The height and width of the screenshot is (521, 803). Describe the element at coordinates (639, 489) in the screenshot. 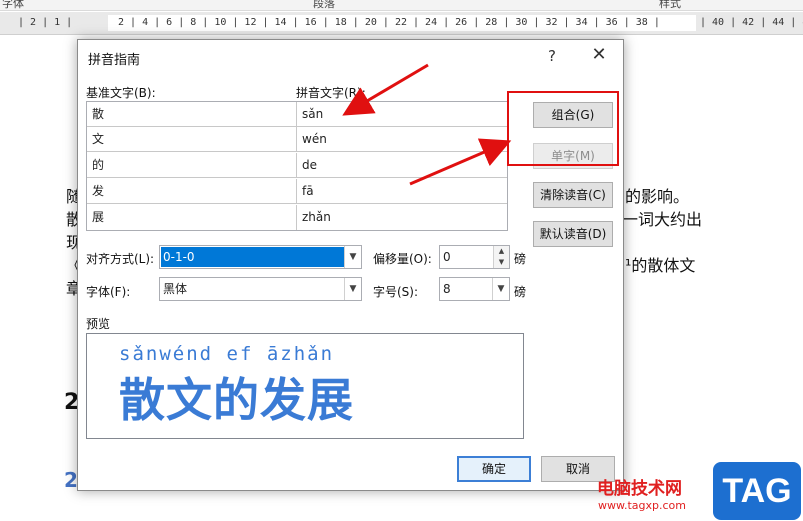

I see `watermark-site-name: 电脑技术网` at that location.